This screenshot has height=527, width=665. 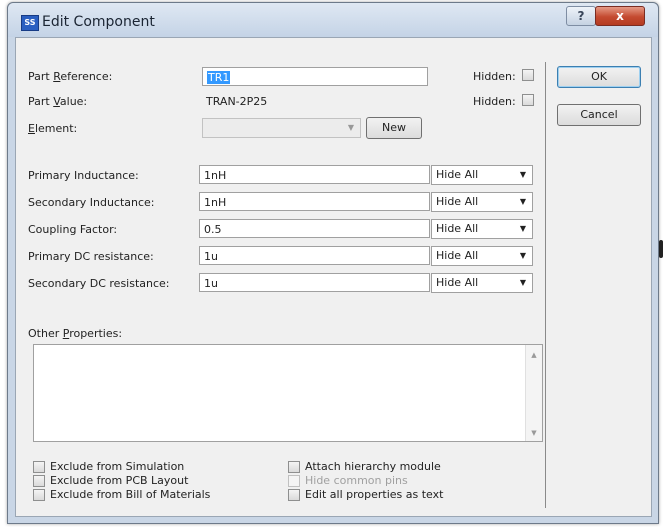 I want to click on other-properties-label-pre: Other, so click(x=45, y=333).